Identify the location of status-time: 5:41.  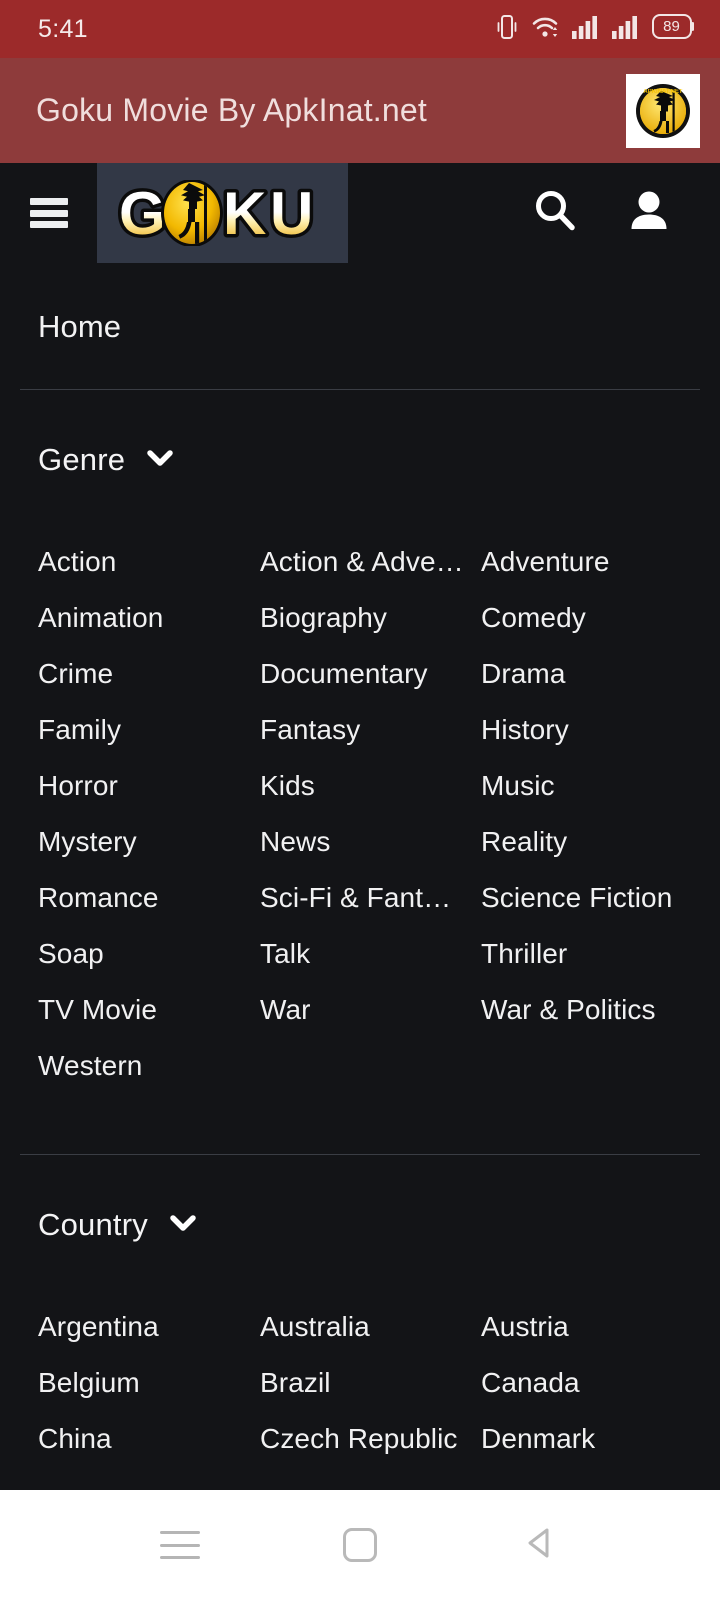
(63, 28).